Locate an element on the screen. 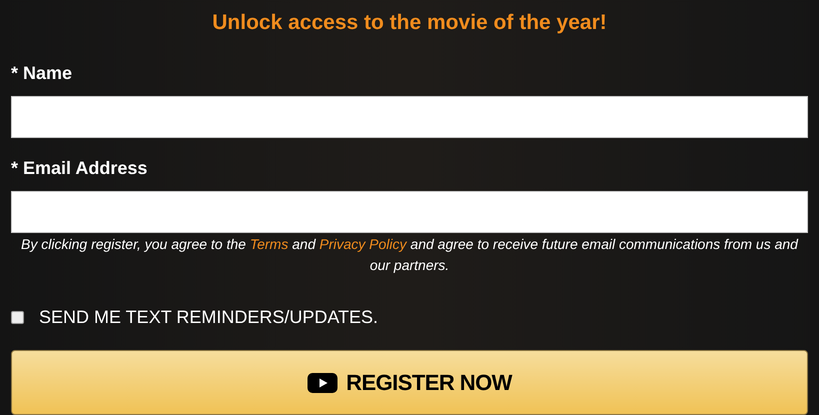 The image size is (819, 415). checkbox-label: SEND ME TEXT REMINDERS/UPDATES. is located at coordinates (208, 317).